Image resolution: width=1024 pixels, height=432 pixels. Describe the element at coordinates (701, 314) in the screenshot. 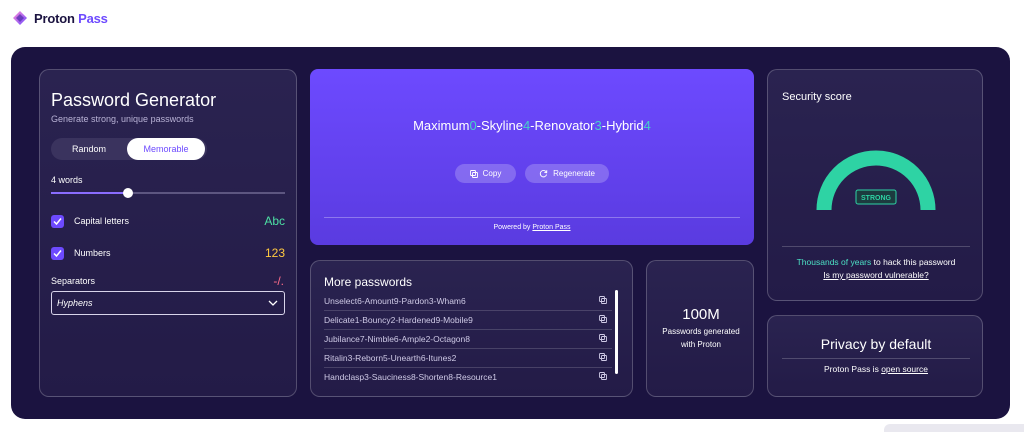

I see `passwords-generated-count: 100M` at that location.